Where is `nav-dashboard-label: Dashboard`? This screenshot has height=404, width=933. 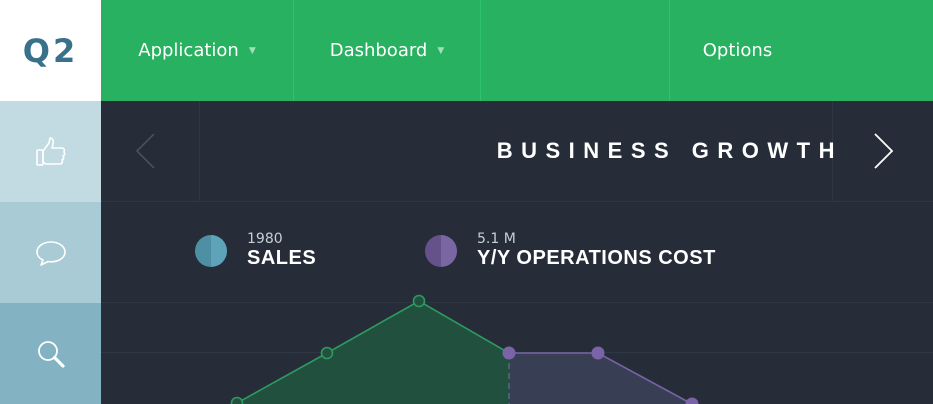 nav-dashboard-label: Dashboard is located at coordinates (378, 50).